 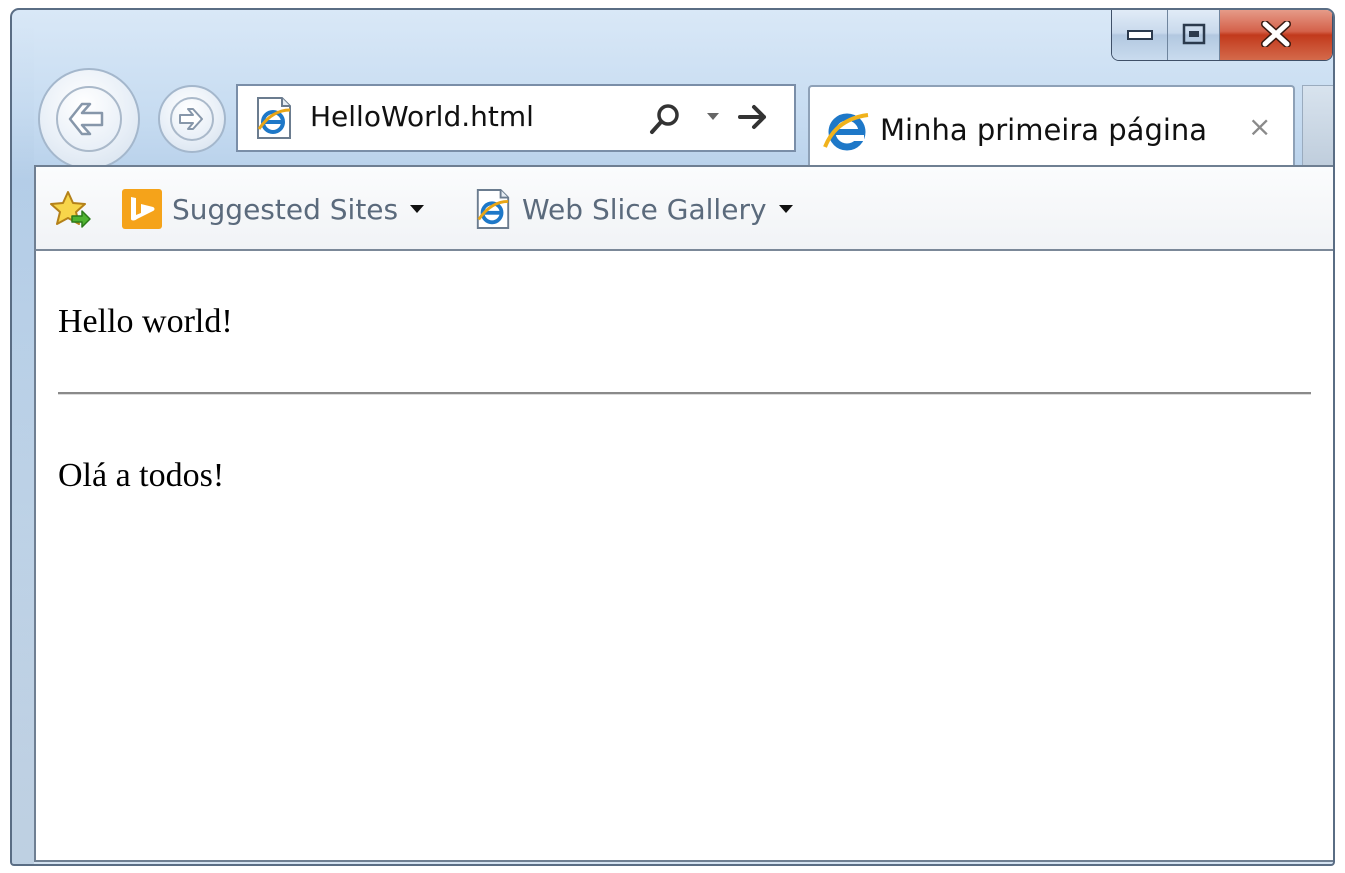 I want to click on back-button, so click(x=89, y=119).